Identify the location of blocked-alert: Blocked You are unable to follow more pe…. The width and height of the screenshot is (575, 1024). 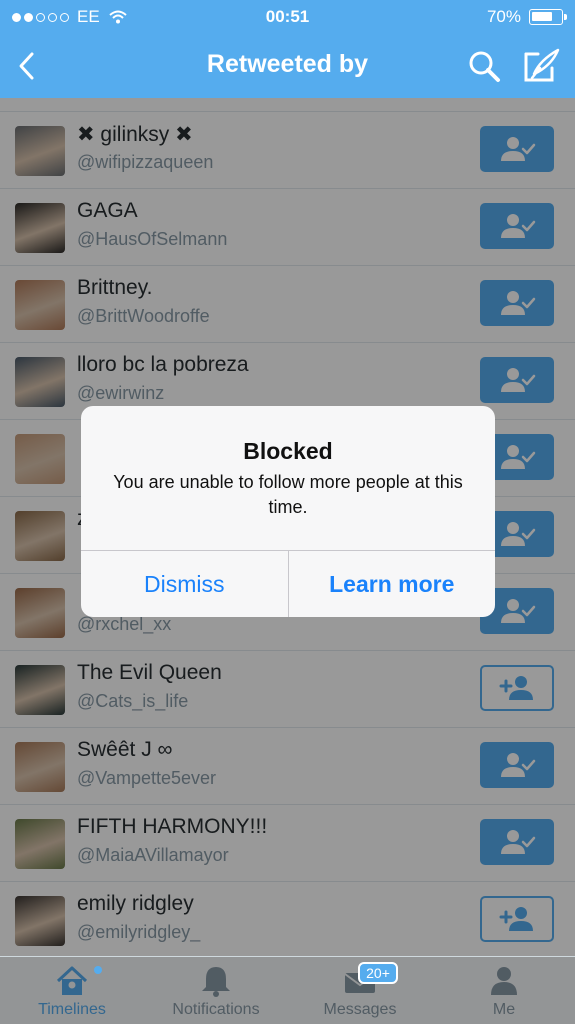
(288, 511).